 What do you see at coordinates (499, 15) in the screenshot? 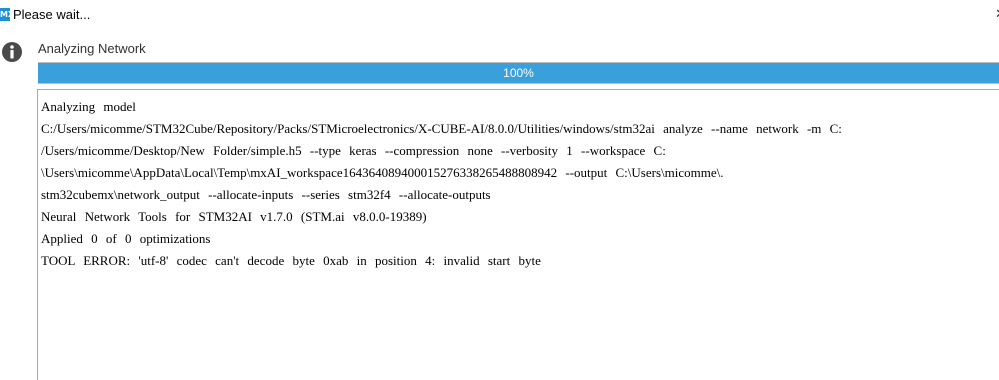
I see `title-bar: MX Please wait... ✕` at bounding box center [499, 15].